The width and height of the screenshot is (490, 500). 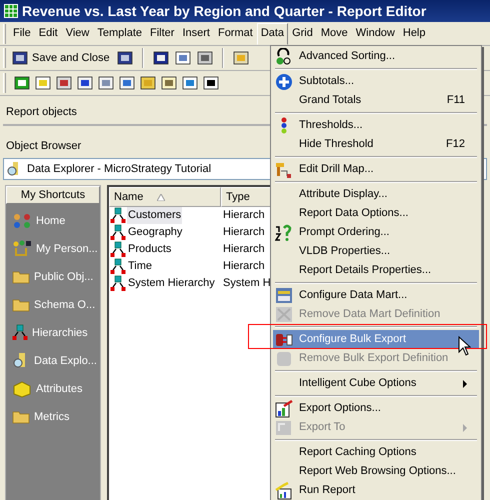 What do you see at coordinates (41, 112) in the screenshot?
I see `panel-title: Report objects` at bounding box center [41, 112].